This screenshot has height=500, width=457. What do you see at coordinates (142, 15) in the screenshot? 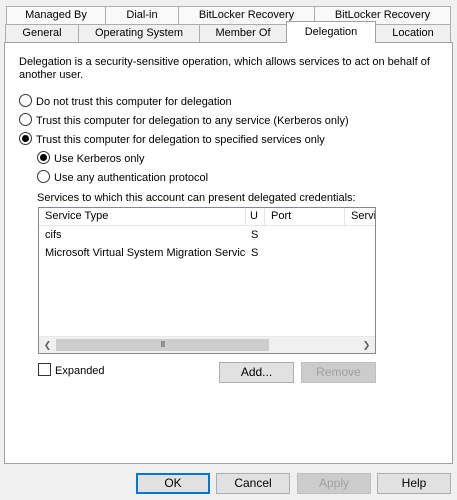
I see `tab-dial-in: Dial-in` at bounding box center [142, 15].